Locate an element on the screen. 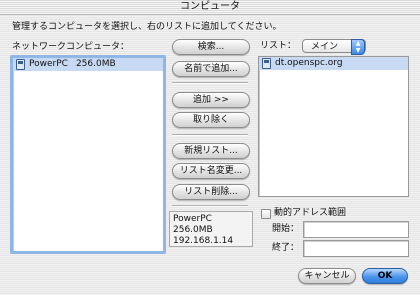 This screenshot has width=420, height=295. cancel-button: キャンセル is located at coordinates (327, 276).